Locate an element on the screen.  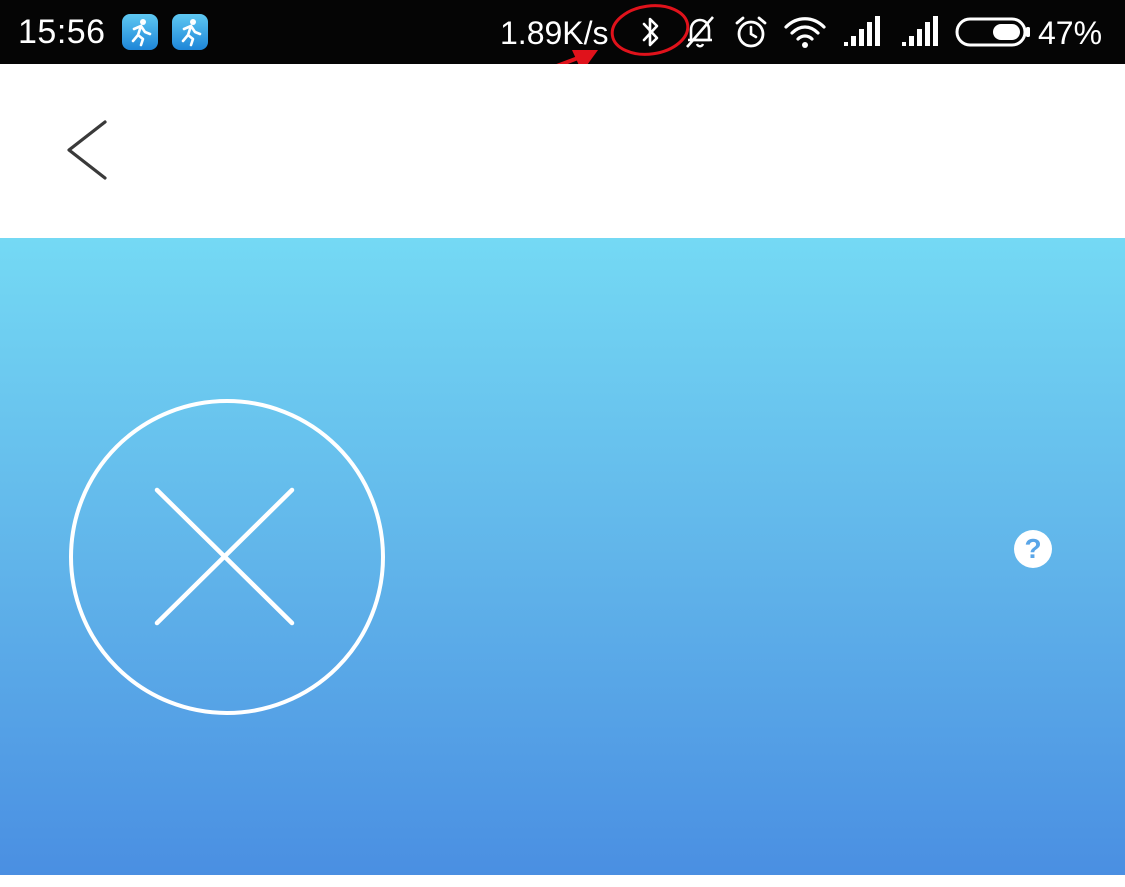
chevron-left-icon is located at coordinates (87, 150).